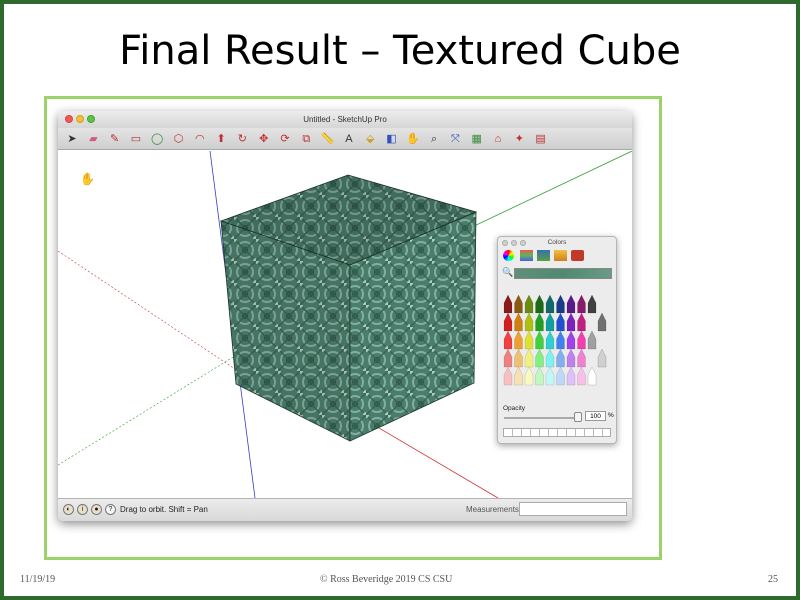 Image resolution: width=800 pixels, height=600 pixels. Describe the element at coordinates (573, 509) in the screenshot. I see `measurements-input` at that location.